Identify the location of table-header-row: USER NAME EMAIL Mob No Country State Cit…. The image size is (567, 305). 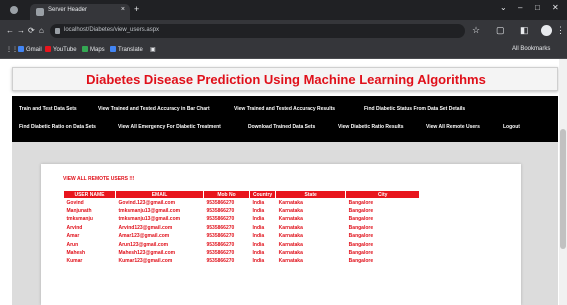
(242, 194).